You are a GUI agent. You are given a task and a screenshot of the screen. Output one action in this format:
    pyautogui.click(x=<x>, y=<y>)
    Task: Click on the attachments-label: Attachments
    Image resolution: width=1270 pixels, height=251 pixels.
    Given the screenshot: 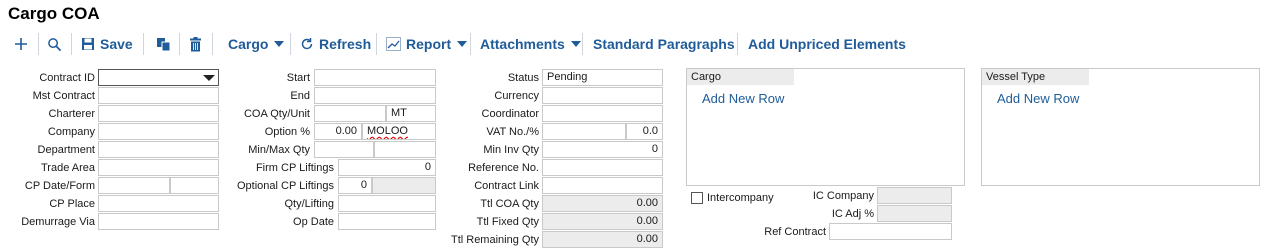 What is the action you would take?
    pyautogui.click(x=522, y=44)
    